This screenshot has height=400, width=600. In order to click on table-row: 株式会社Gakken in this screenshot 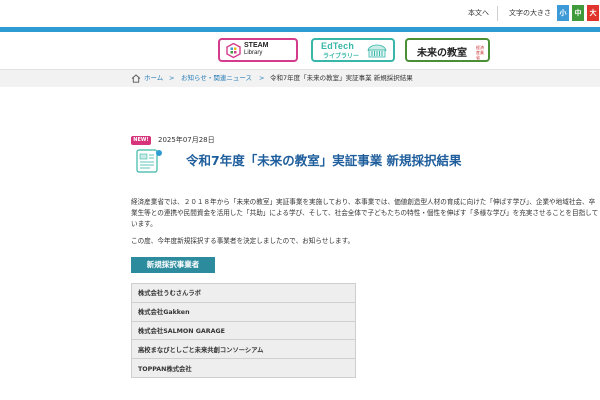, I will do `click(243, 311)`.